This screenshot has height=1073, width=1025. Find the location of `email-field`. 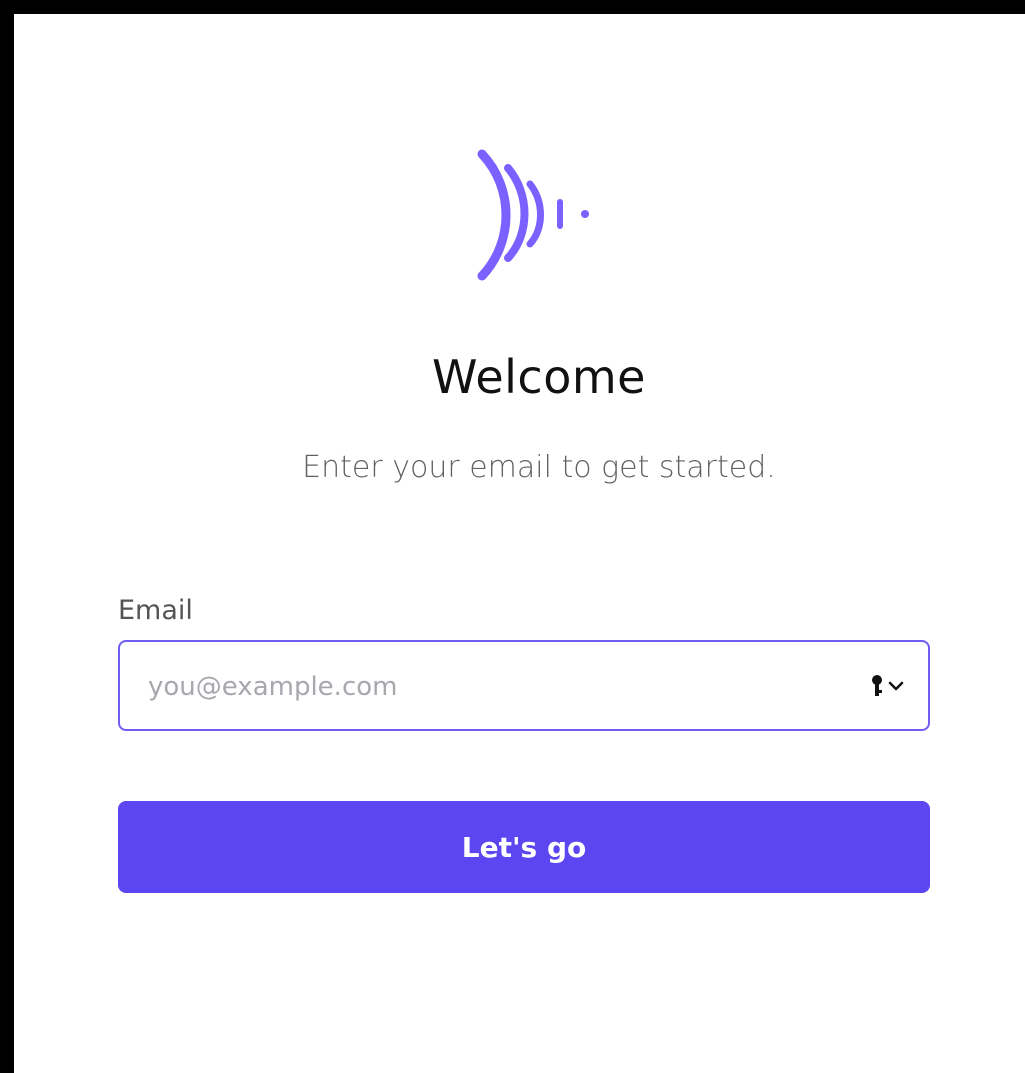

email-field is located at coordinates (524, 685).